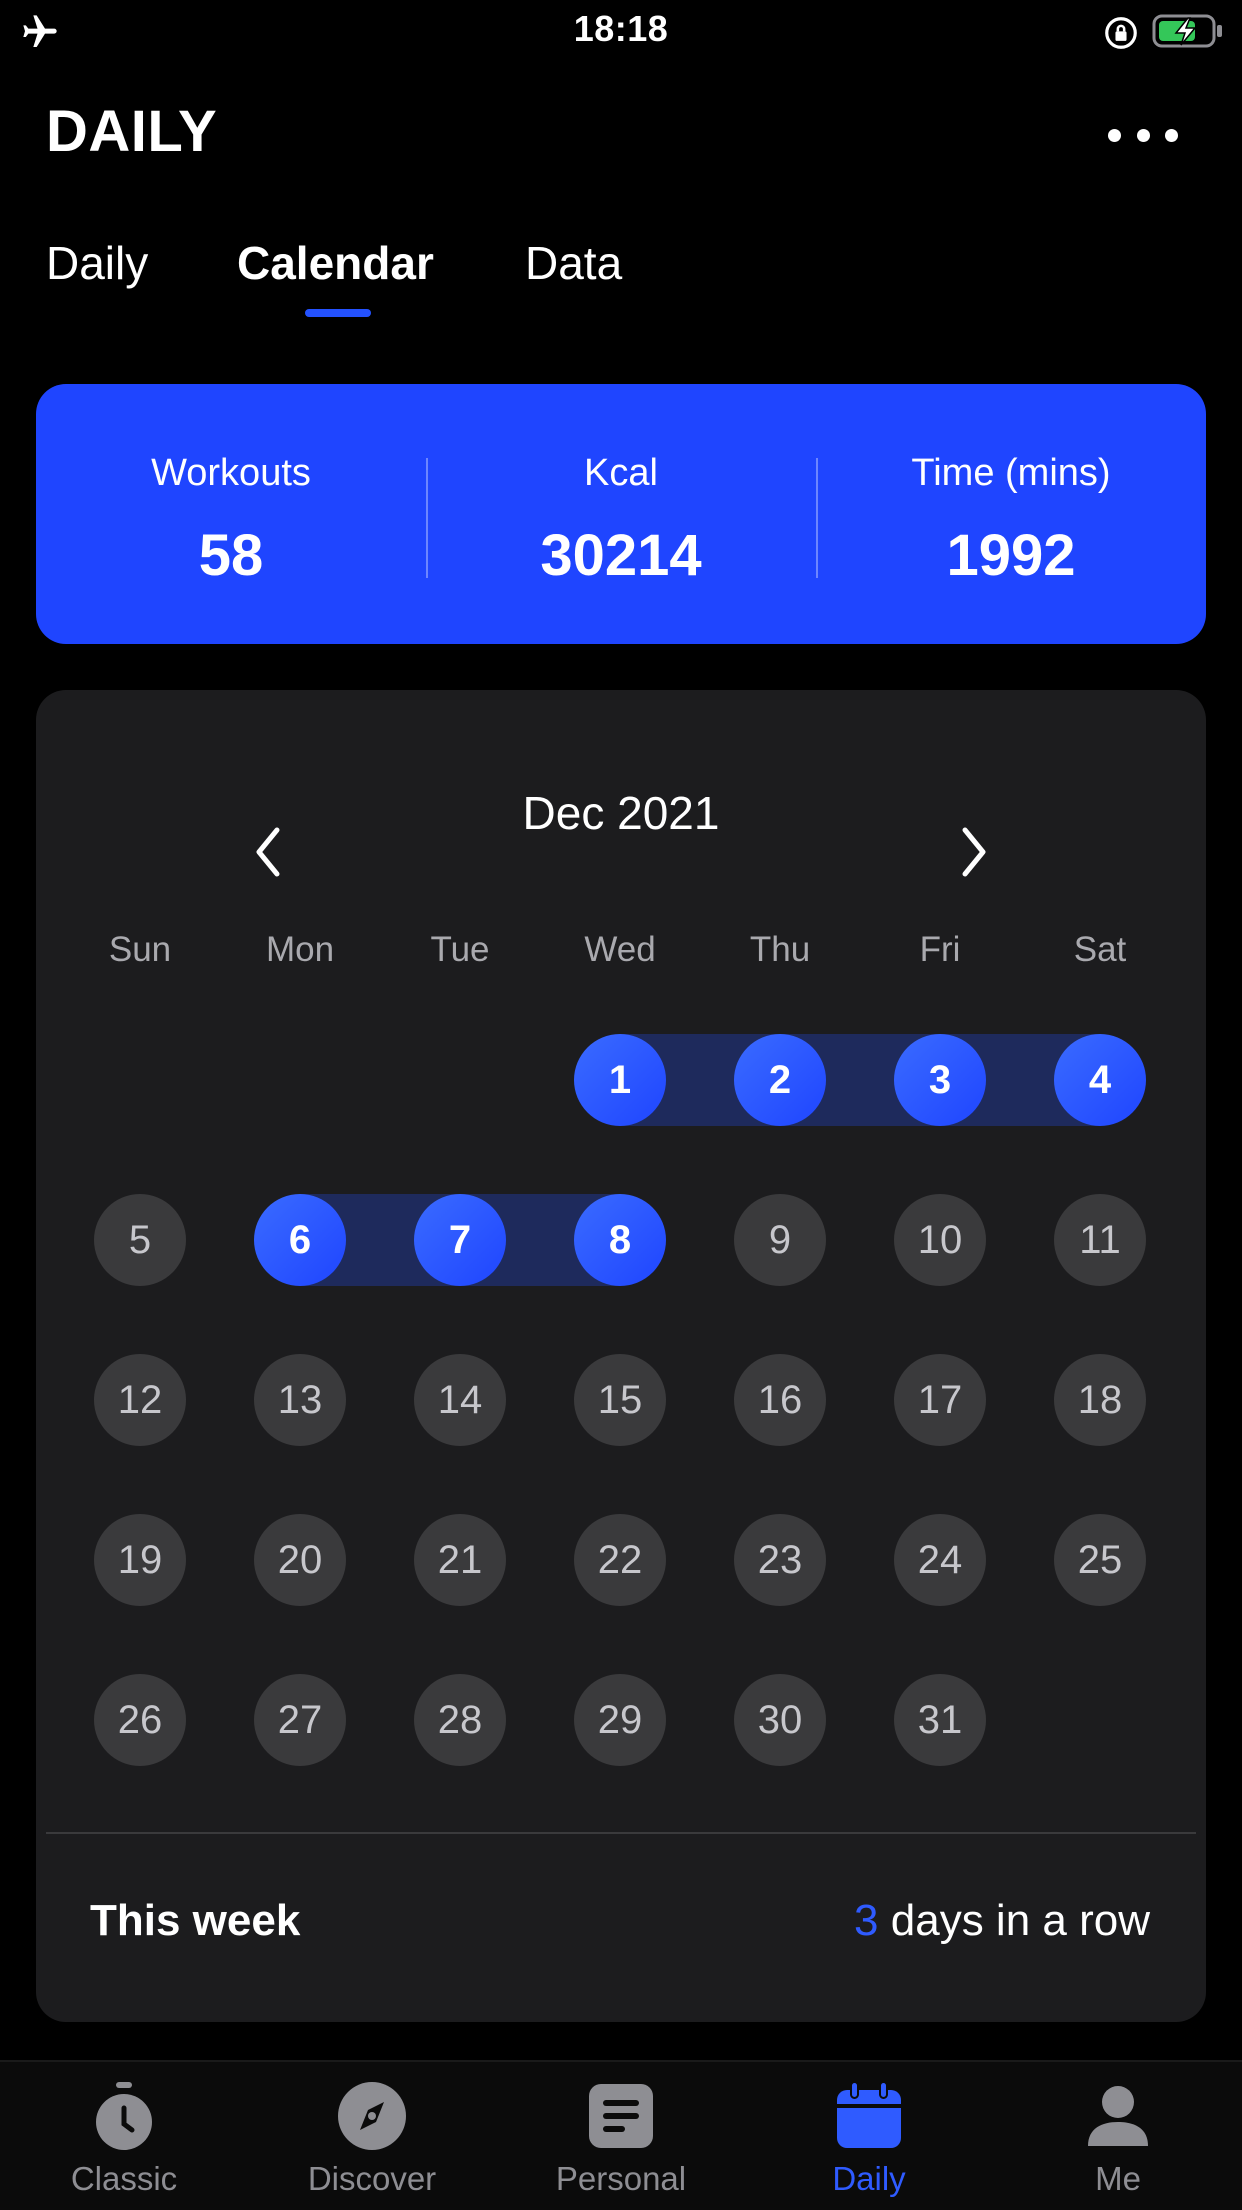 This screenshot has width=1242, height=2210. I want to click on calendar-day: 31, so click(940, 1720).